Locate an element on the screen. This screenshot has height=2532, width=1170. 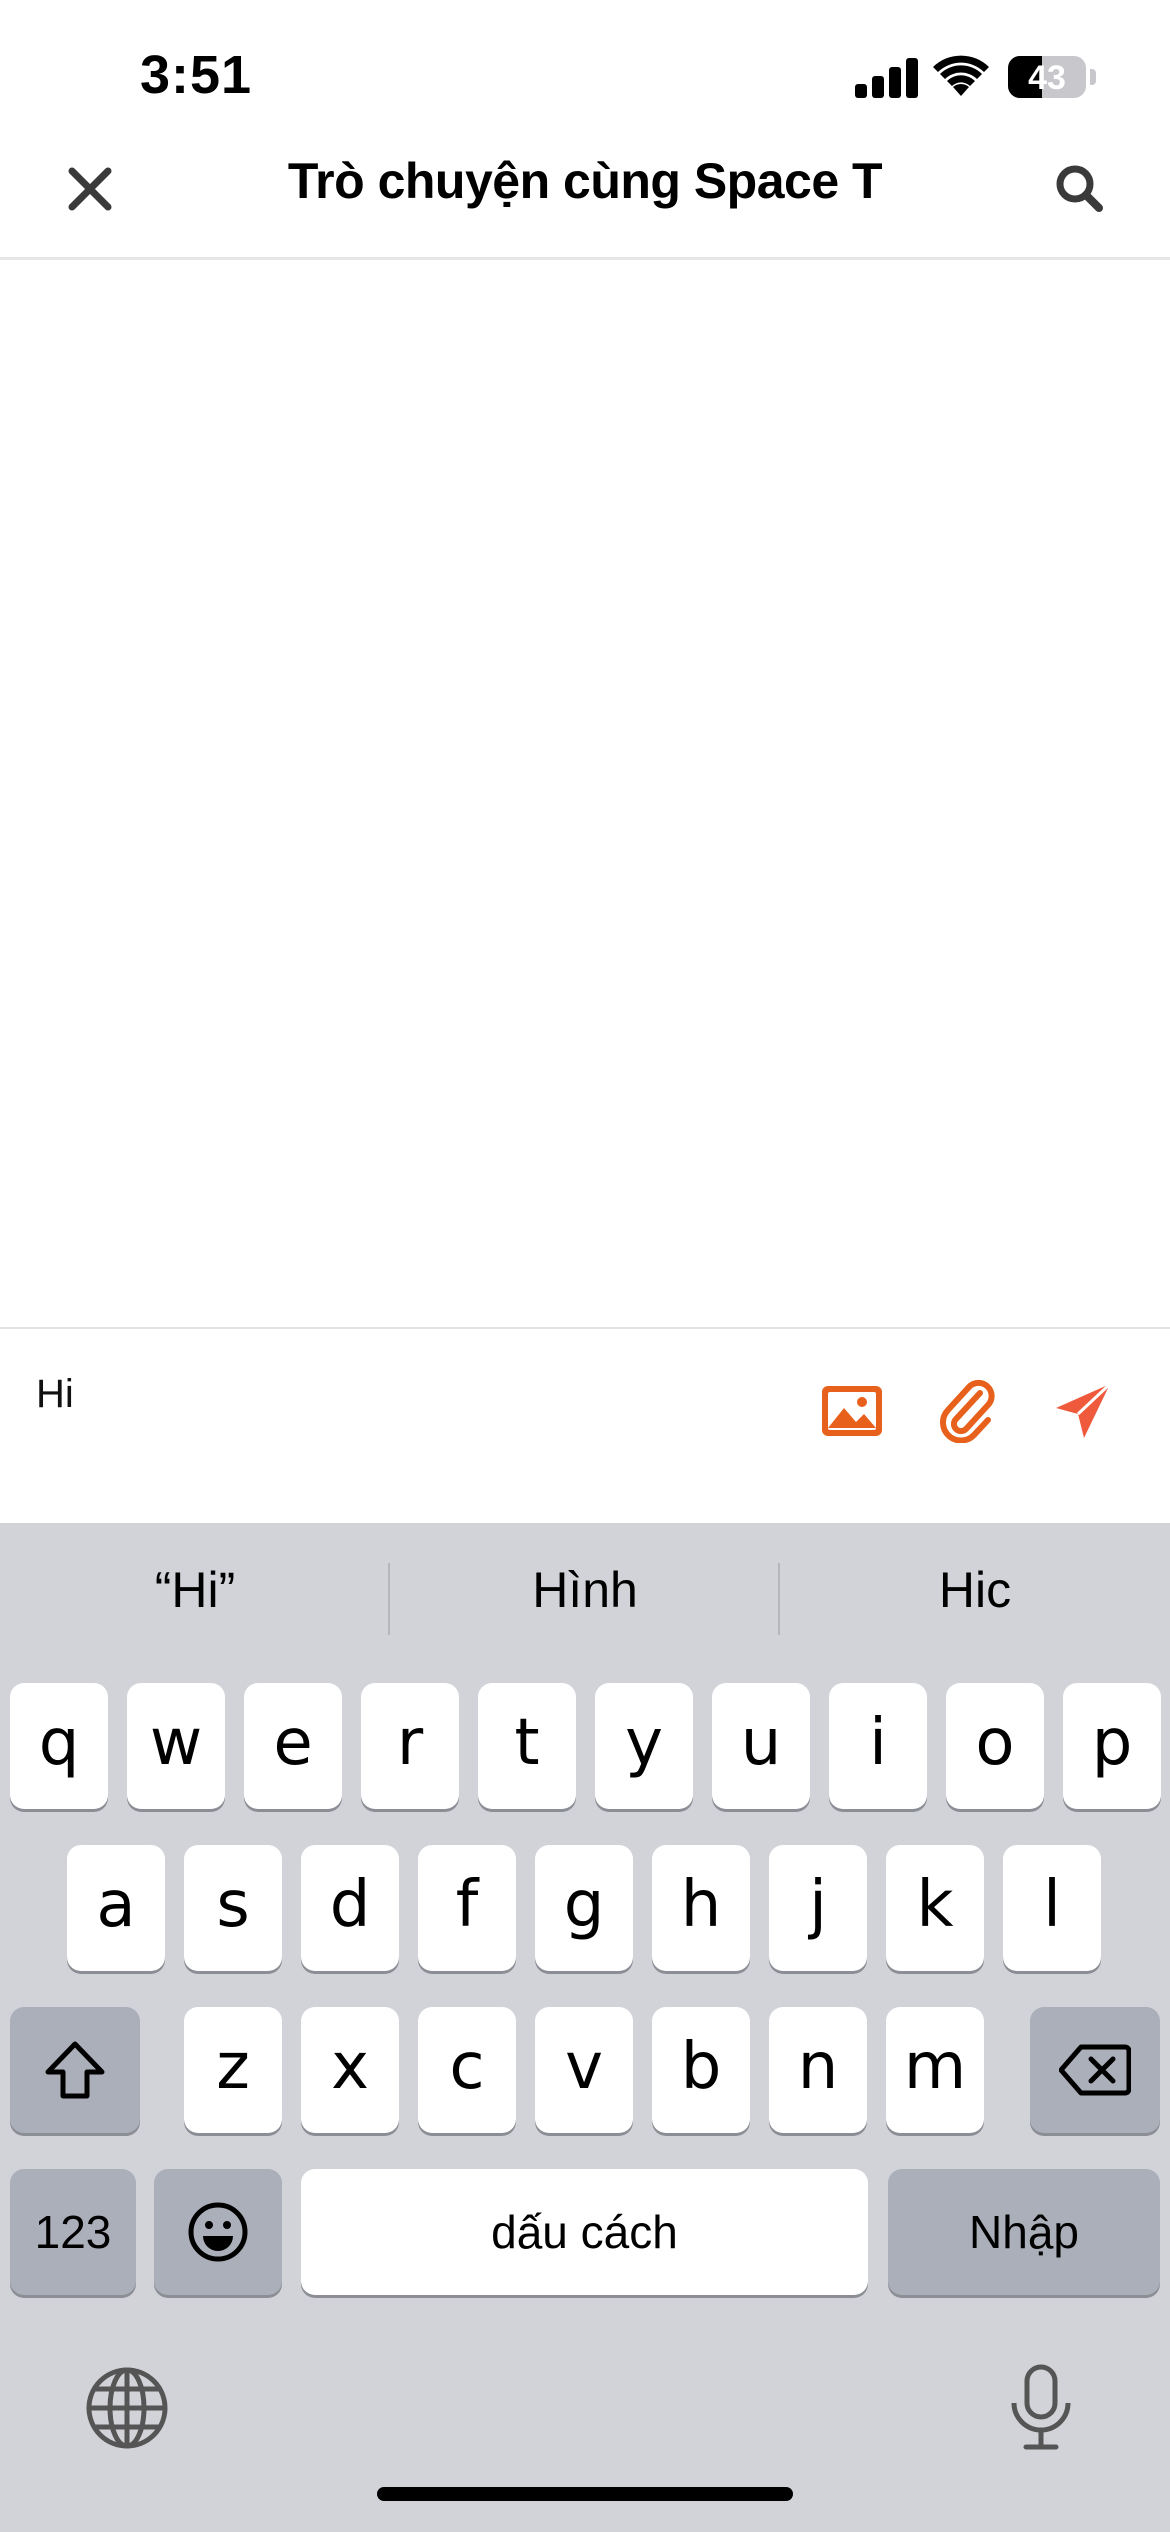
attach-button is located at coordinates (968, 1411).